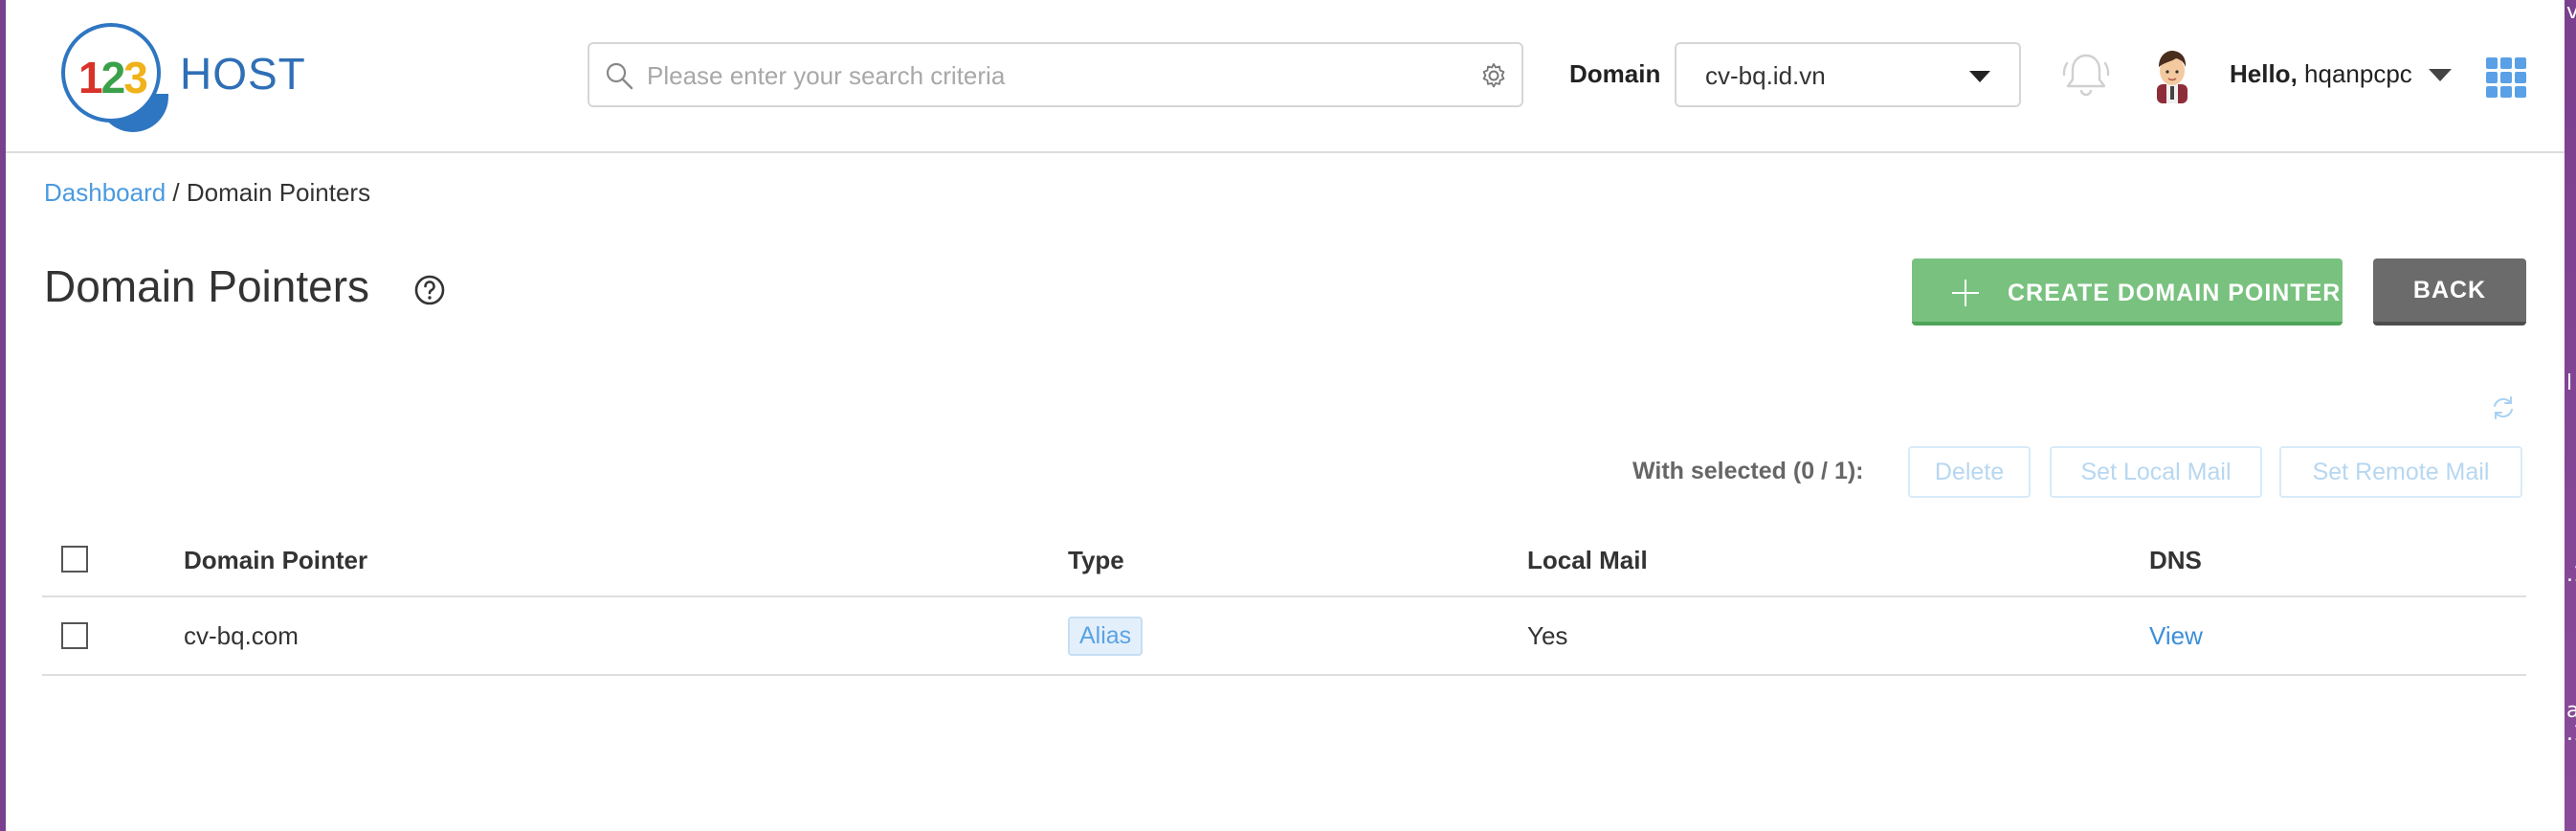 This screenshot has width=2576, height=831. I want to click on search-box, so click(1055, 74).